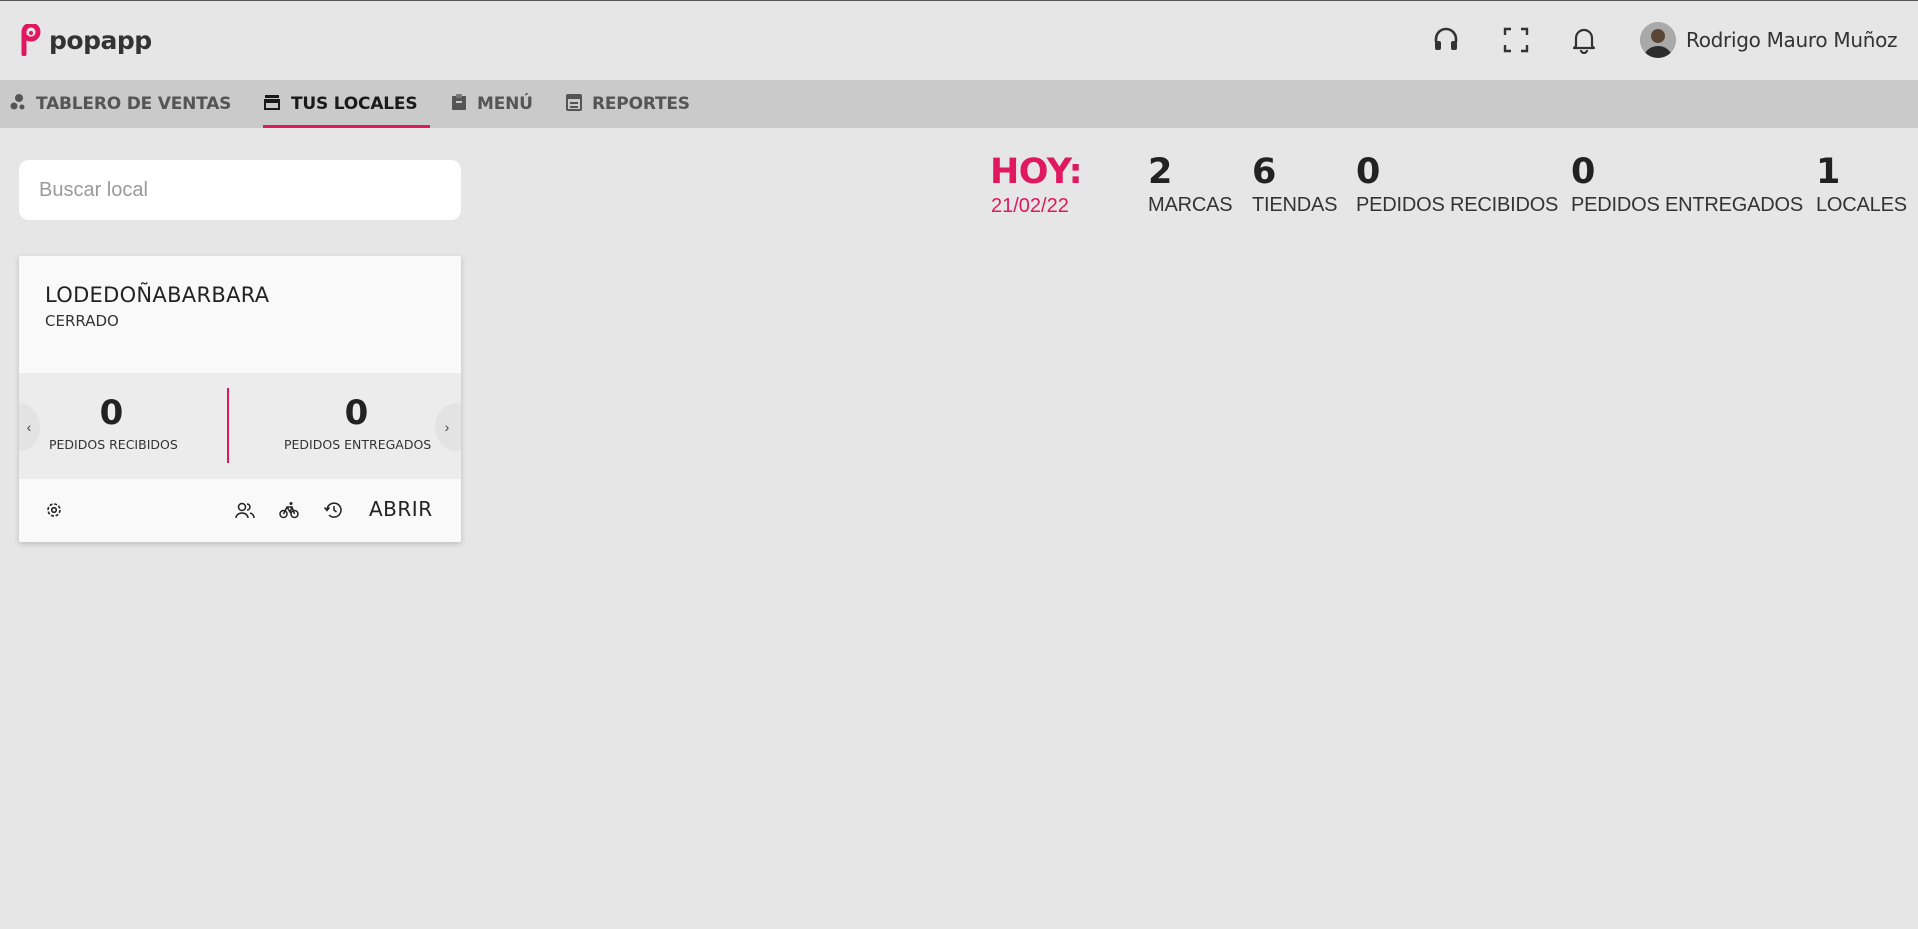  Describe the element at coordinates (459, 104) in the screenshot. I see `clipboard-icon` at that location.